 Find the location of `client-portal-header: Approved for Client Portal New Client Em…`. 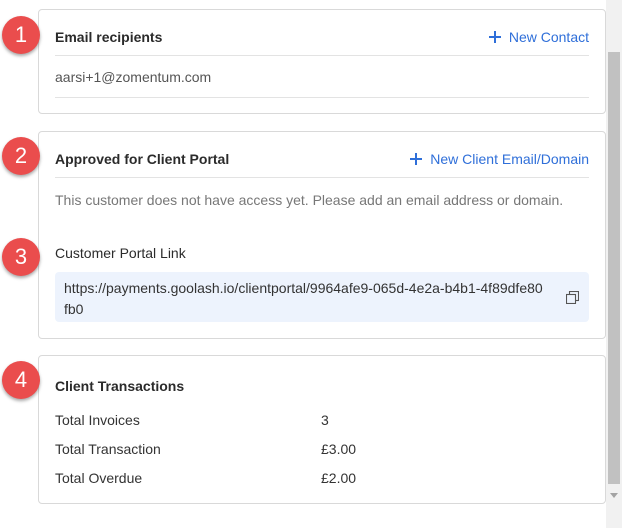

client-portal-header: Approved for Client Portal New Client Em… is located at coordinates (322, 155).